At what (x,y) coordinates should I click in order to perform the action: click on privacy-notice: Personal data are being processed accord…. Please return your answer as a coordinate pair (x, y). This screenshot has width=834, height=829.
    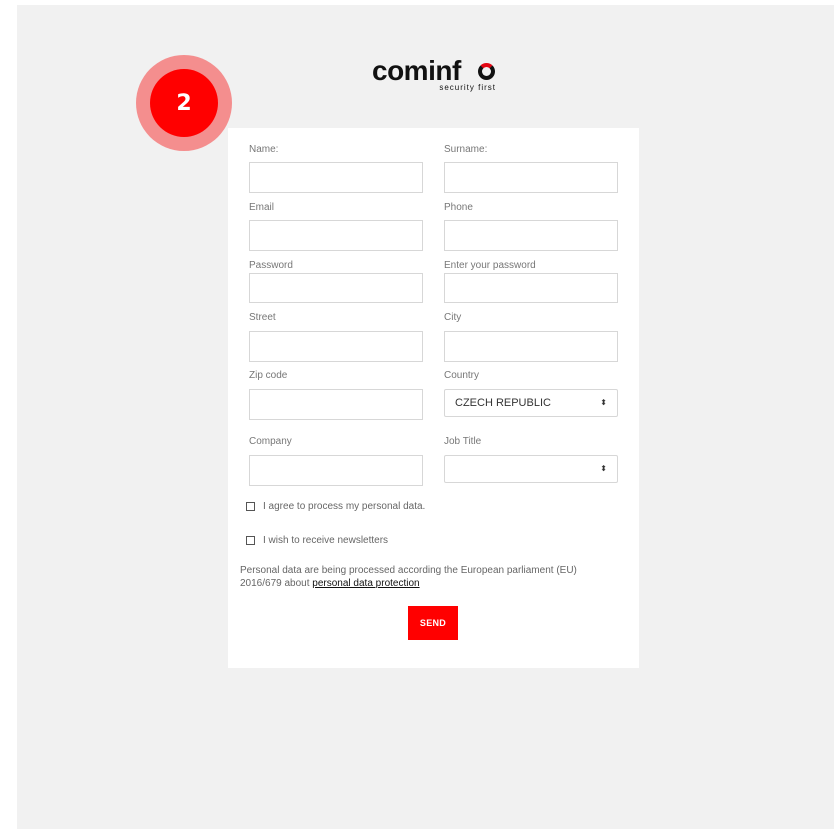
    Looking at the image, I should click on (430, 577).